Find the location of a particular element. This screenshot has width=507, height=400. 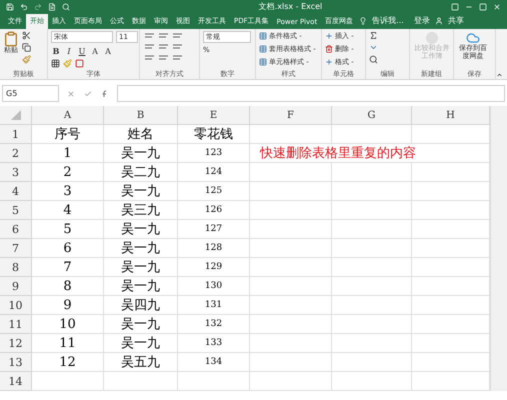

italic-button: I is located at coordinates (69, 51).